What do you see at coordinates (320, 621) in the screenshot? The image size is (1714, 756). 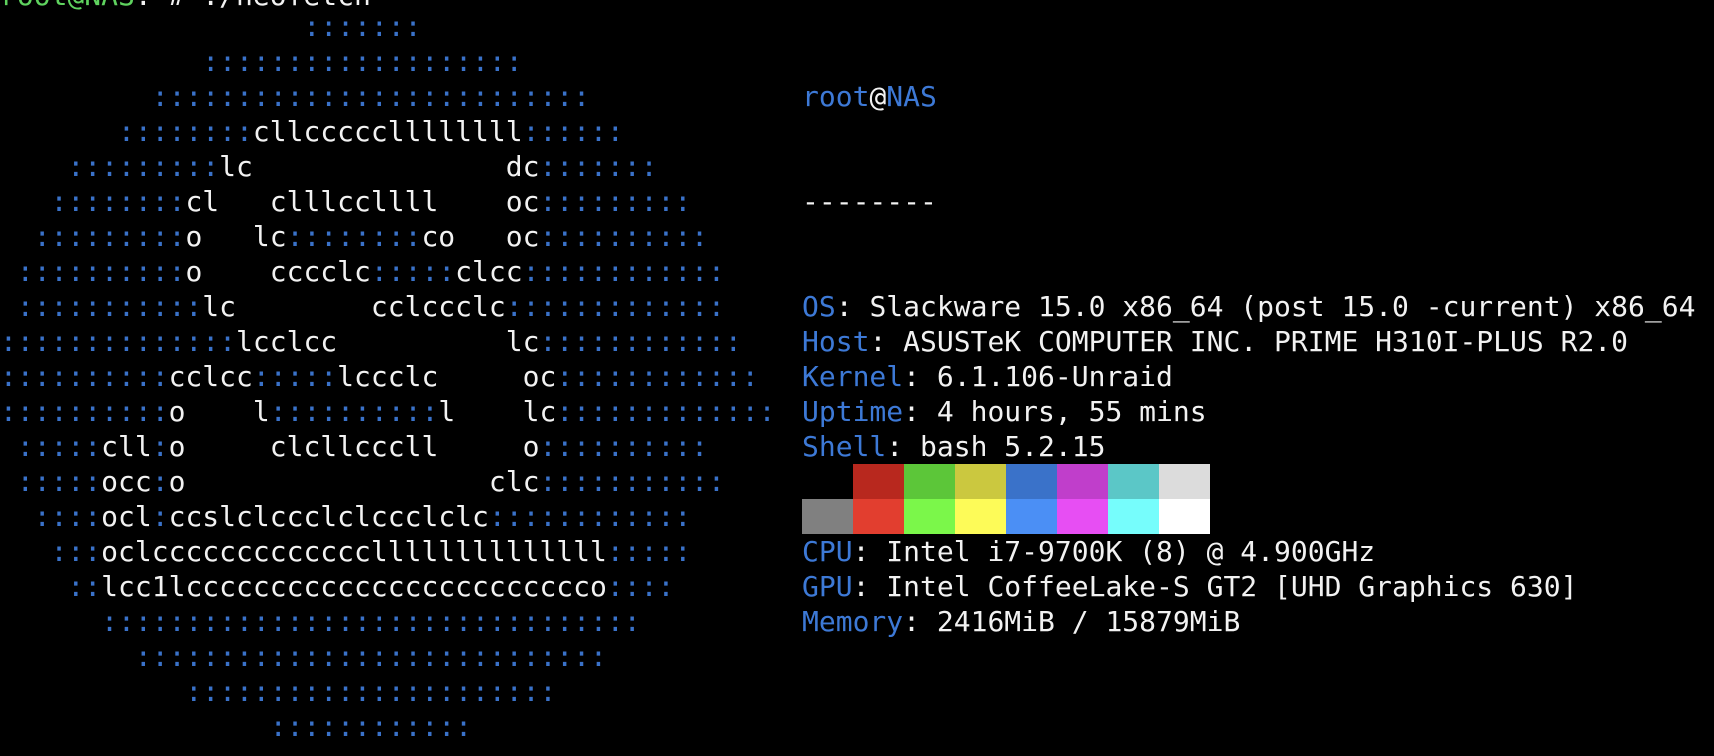 I see `logo-segment: ::::::::::::::::::::::::::::::::` at bounding box center [320, 621].